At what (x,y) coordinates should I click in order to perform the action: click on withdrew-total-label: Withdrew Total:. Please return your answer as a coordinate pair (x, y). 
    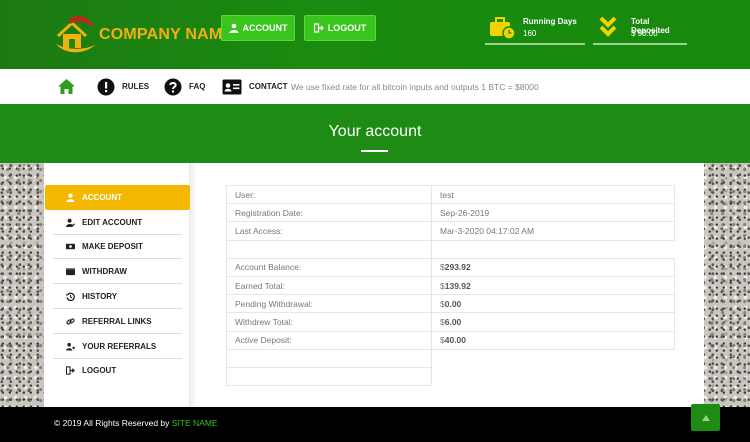
    Looking at the image, I should click on (329, 322).